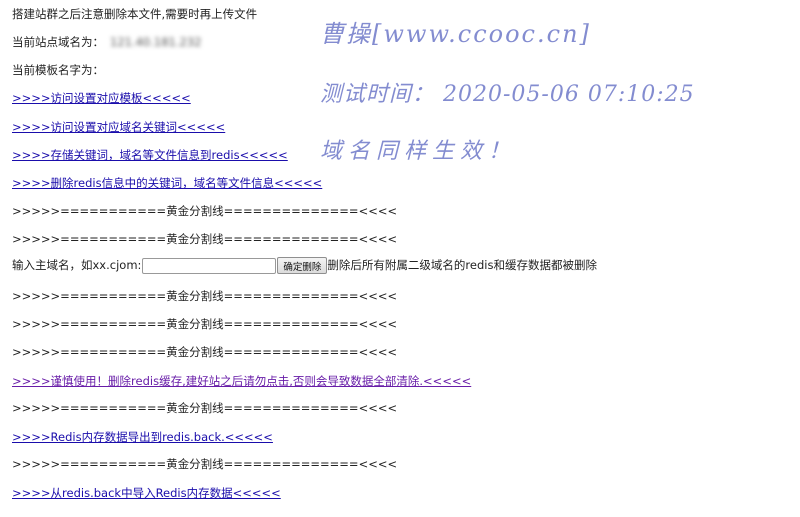 The width and height of the screenshot is (800, 517). Describe the element at coordinates (146, 493) in the screenshot. I see `import-redis-link: >>>>从redis.back中导入Redis内存数据<<<<<` at that location.